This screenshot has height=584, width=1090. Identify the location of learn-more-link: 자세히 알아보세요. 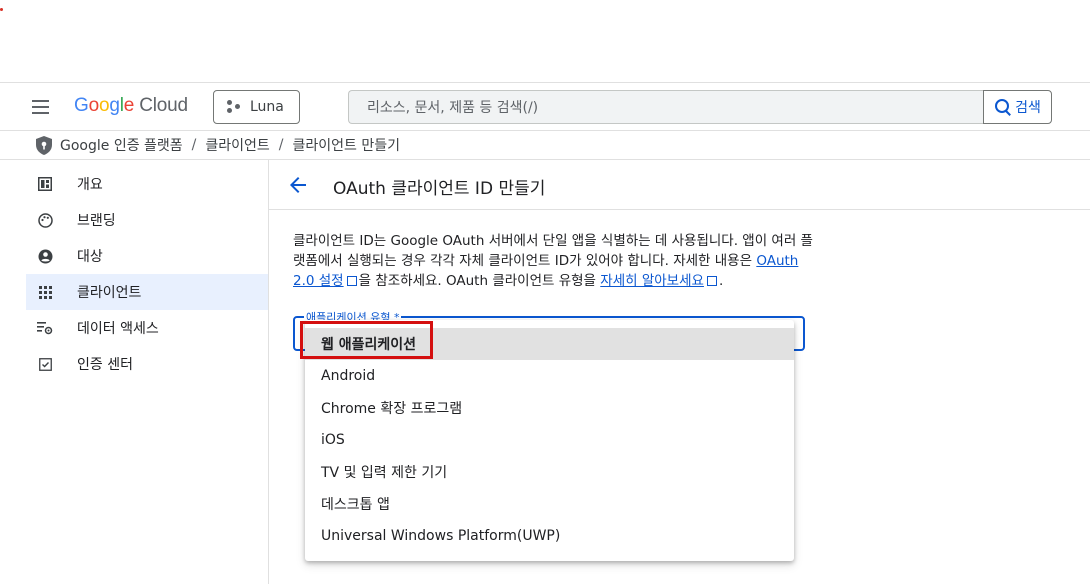
(659, 281).